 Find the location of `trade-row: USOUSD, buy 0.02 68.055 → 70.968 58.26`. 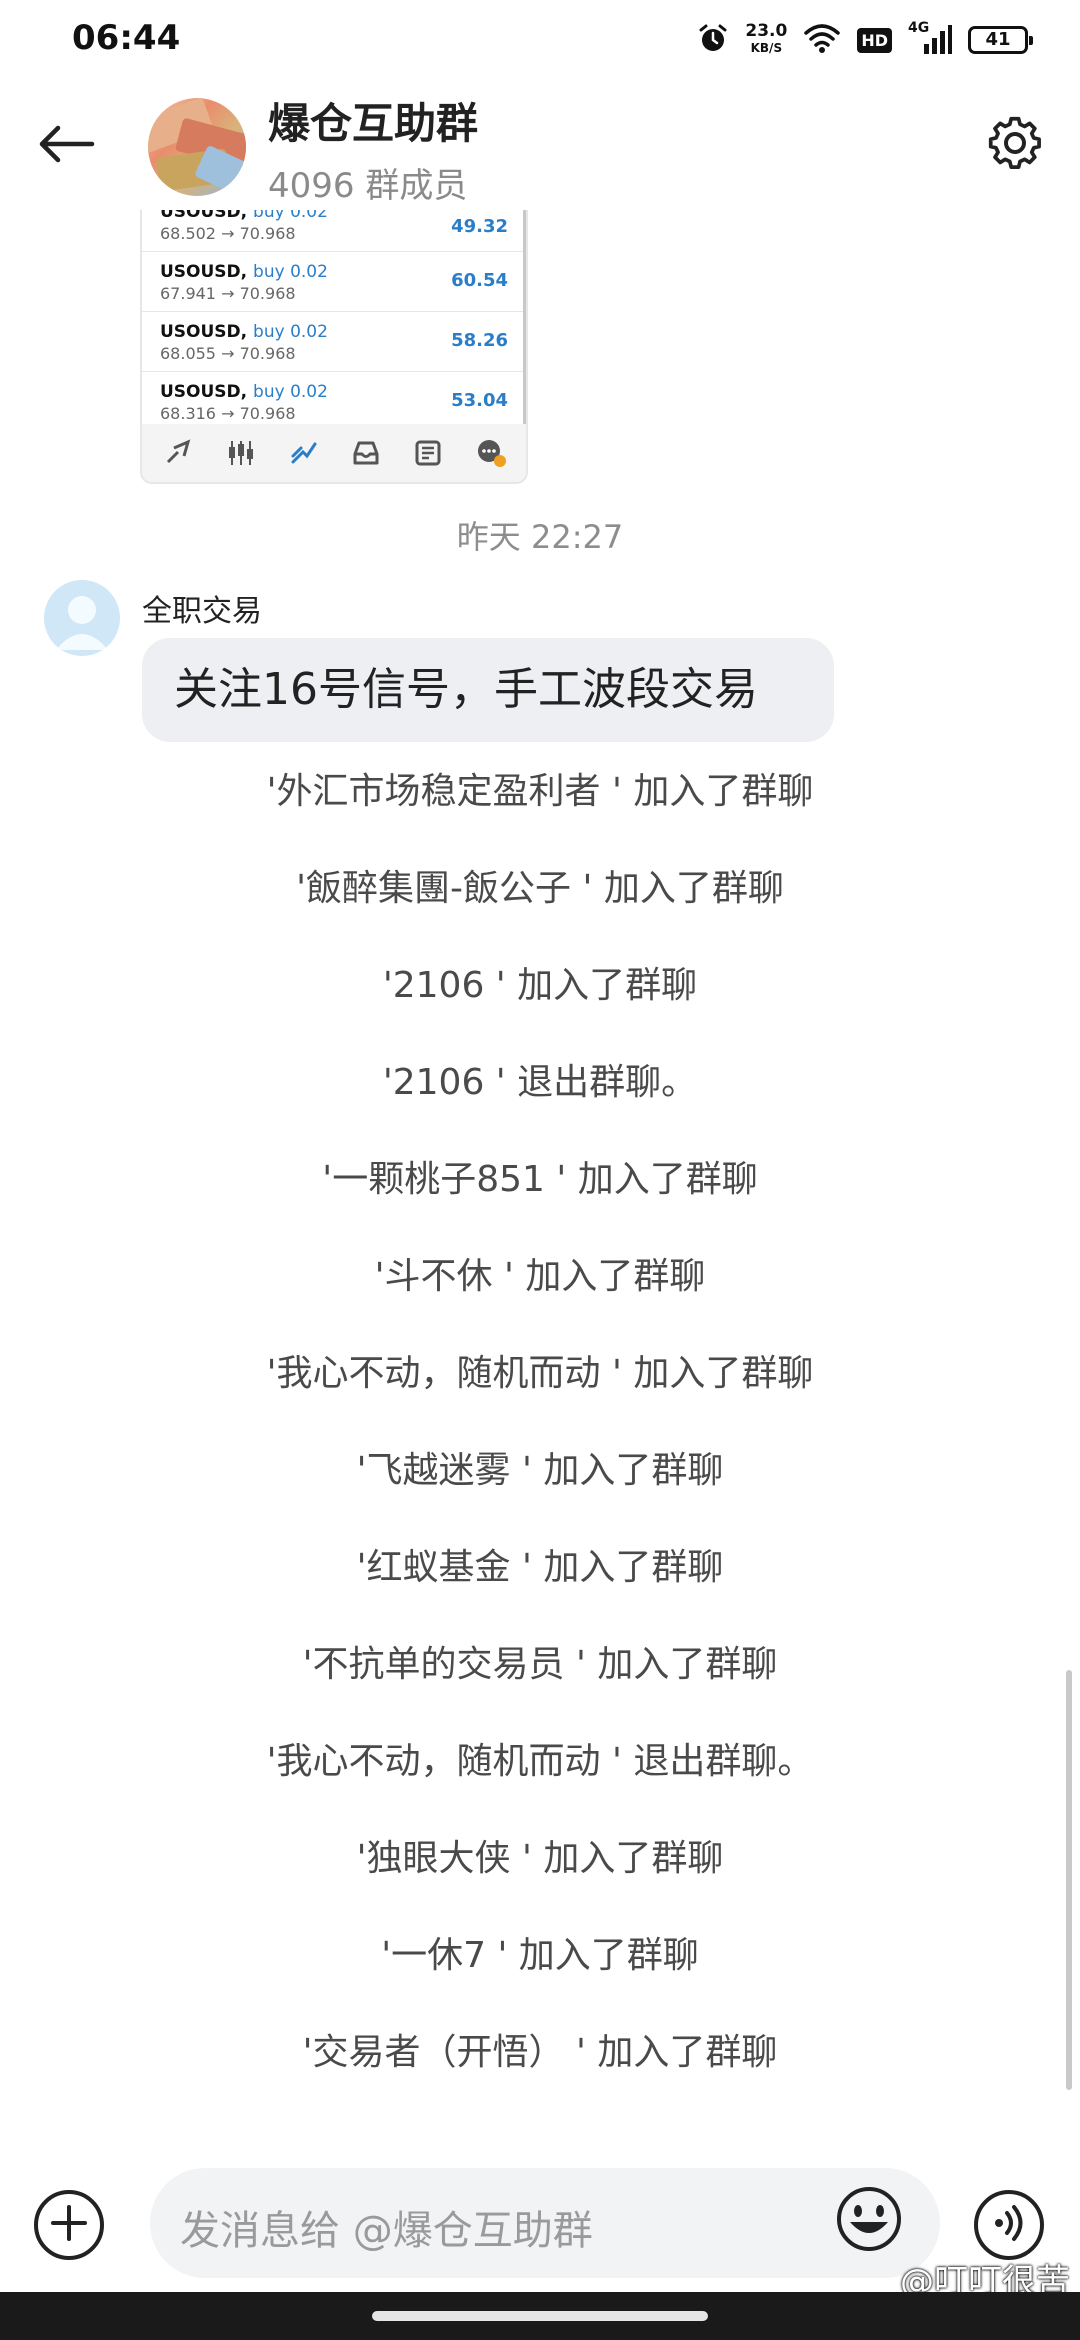

trade-row: USOUSD, buy 0.02 68.055 → 70.968 58.26 is located at coordinates (334, 342).